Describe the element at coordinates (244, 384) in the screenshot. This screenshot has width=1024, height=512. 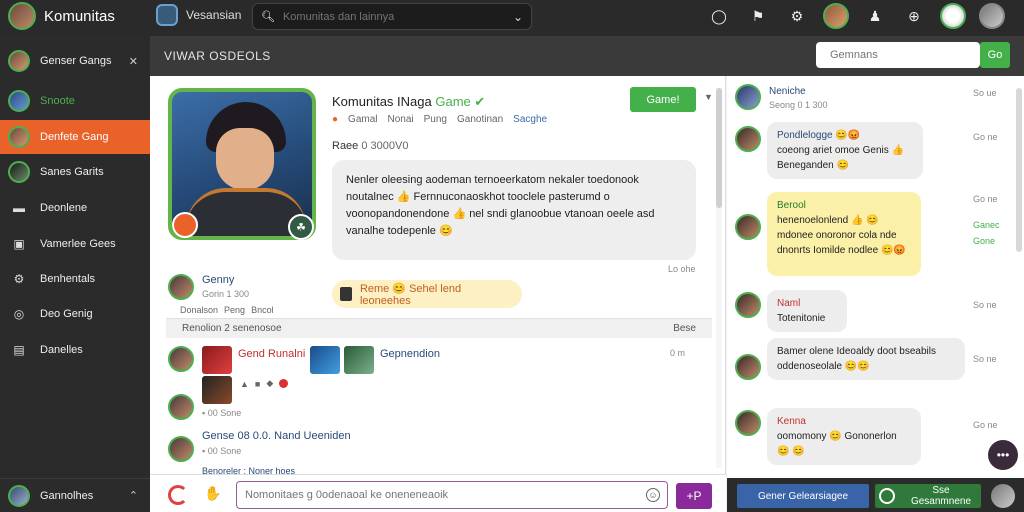
I see `like-icon: ▲` at that location.